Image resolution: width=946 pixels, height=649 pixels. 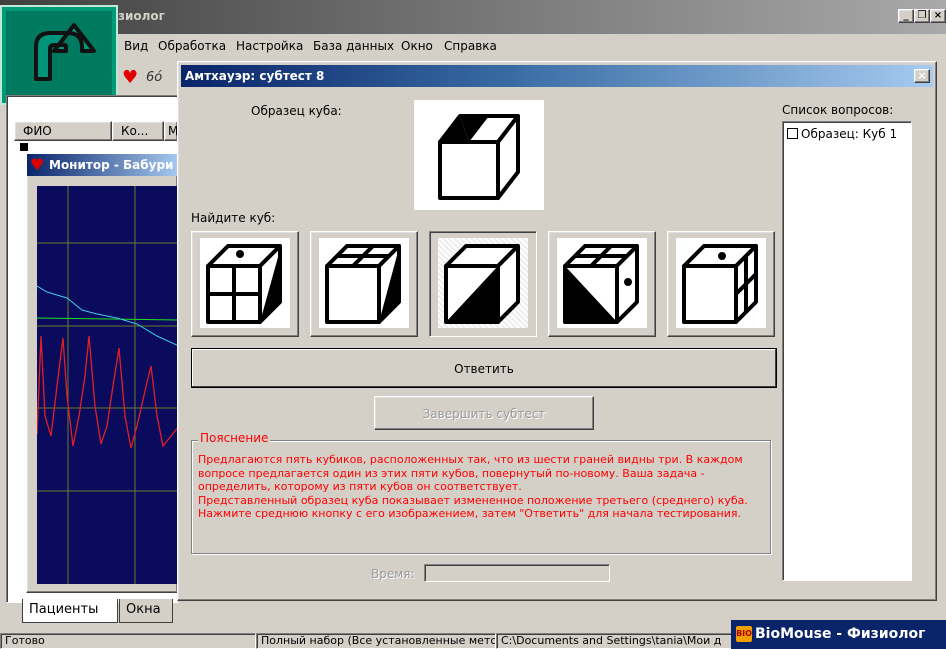 I want to click on question-checkbox, so click(x=792, y=133).